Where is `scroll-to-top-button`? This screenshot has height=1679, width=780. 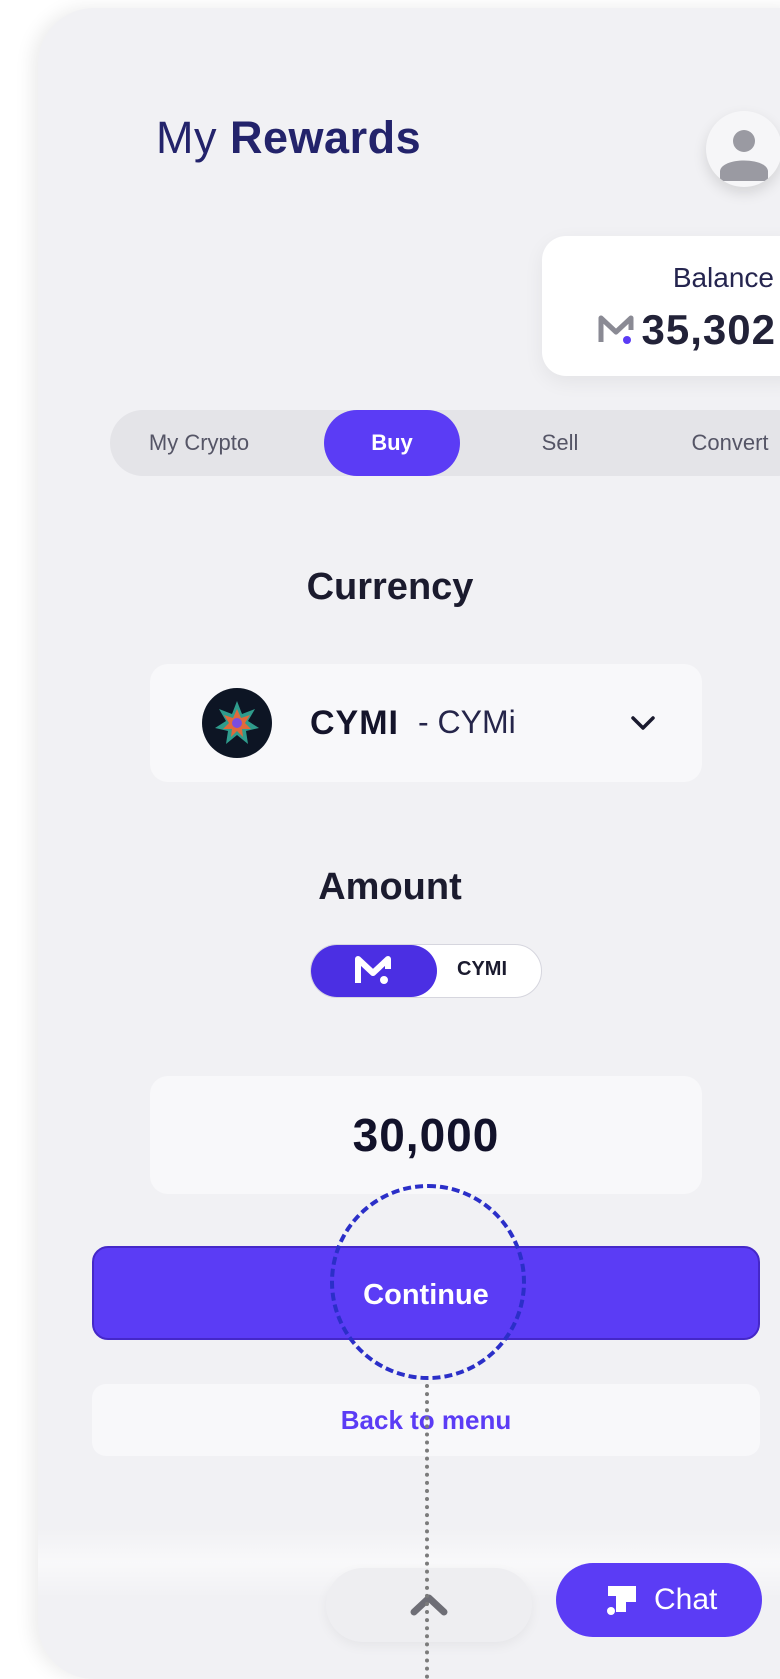 scroll-to-top-button is located at coordinates (429, 1605).